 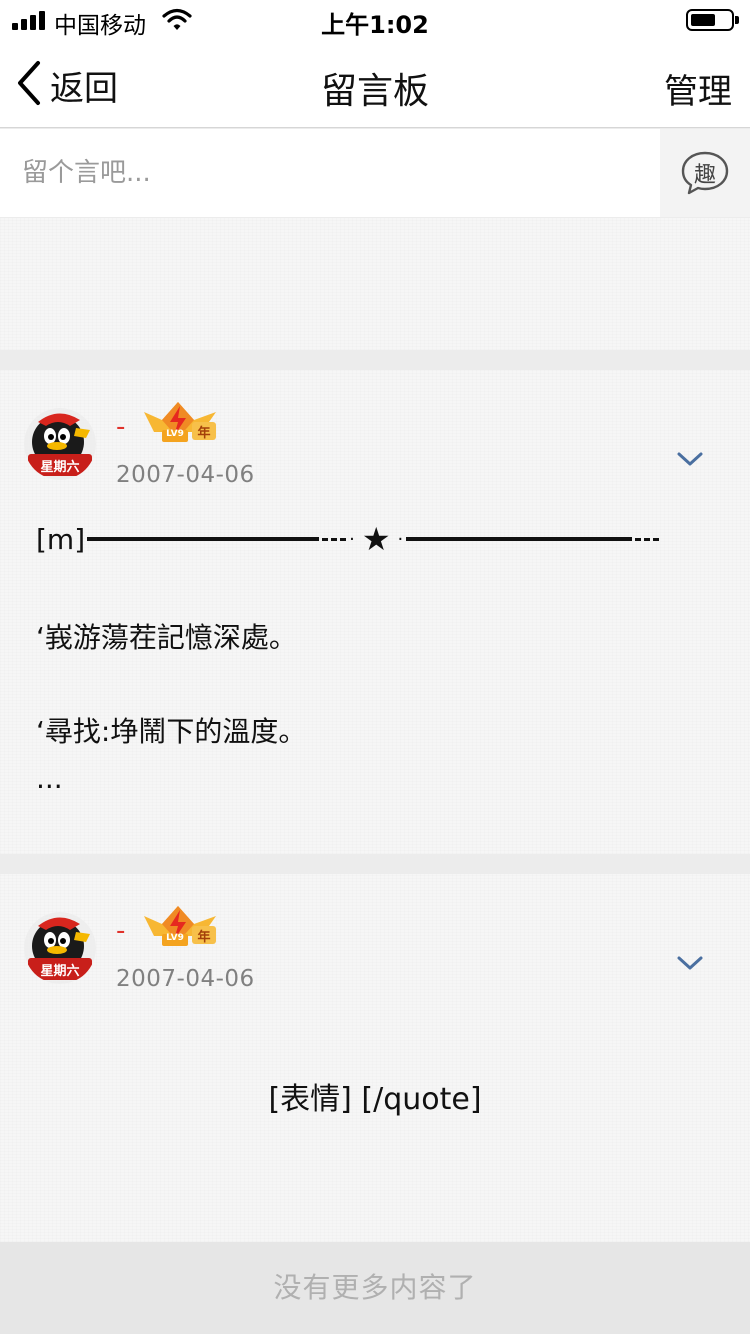 I want to click on star-icon: ★, so click(x=376, y=539).